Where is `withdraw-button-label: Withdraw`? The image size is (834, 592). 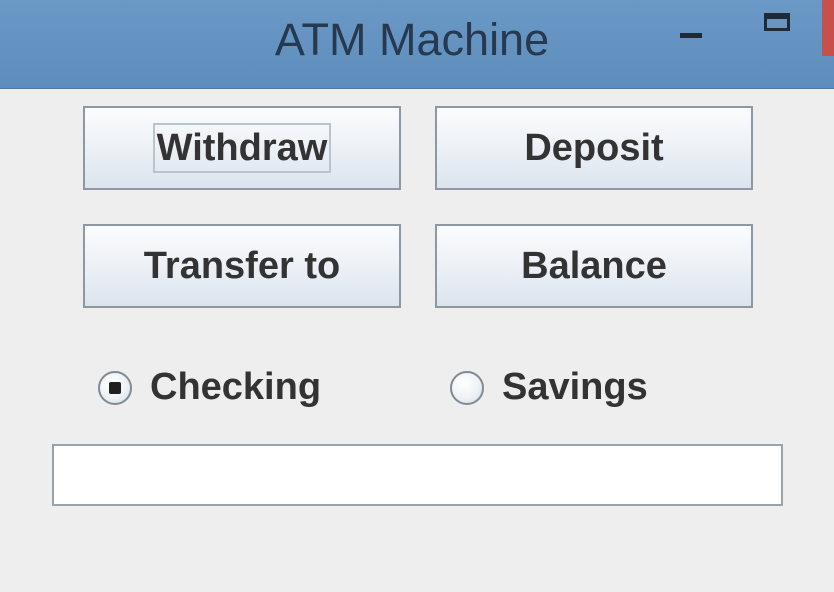 withdraw-button-label: Withdraw is located at coordinates (242, 148).